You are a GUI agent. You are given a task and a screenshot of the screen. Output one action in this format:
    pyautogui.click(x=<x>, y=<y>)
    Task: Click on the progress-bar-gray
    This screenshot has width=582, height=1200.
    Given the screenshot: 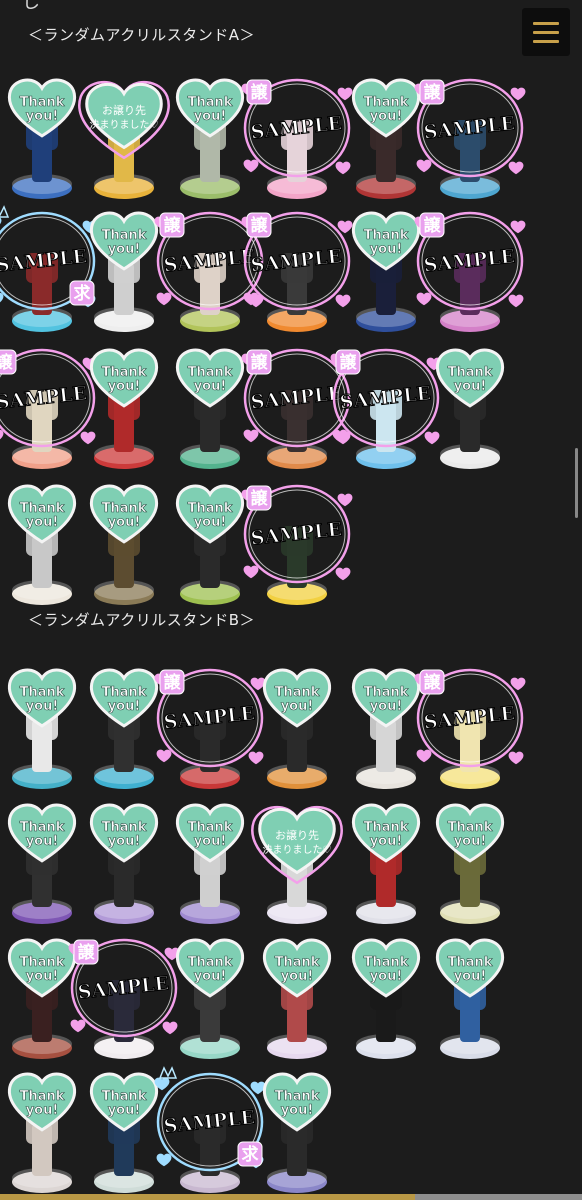 What is the action you would take?
    pyautogui.click(x=498, y=1197)
    